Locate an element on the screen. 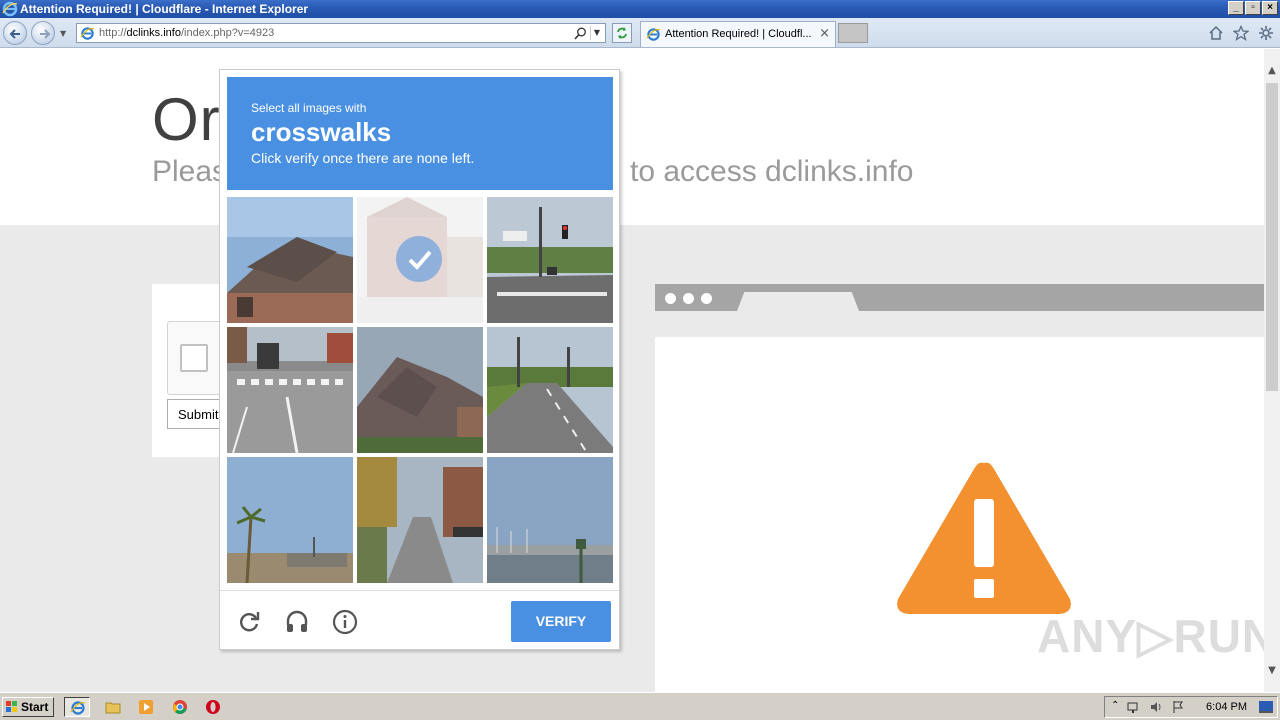 This screenshot has height=720, width=1280. taskbar-ie-button is located at coordinates (77, 707).